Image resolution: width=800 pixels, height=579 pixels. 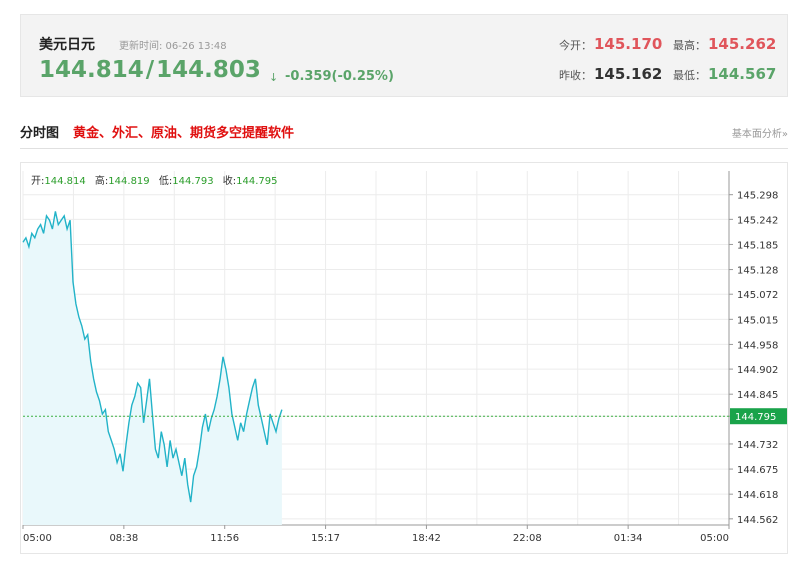 I want to click on high-label: 最高：, so click(x=689, y=45).